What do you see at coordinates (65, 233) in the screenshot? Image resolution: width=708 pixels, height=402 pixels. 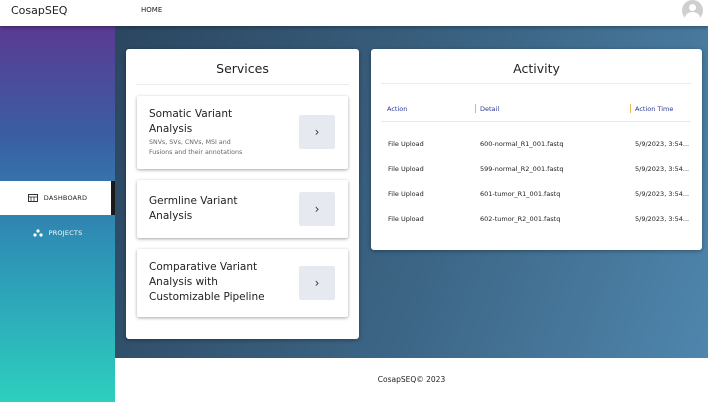 I see `sidebar-item-label: PROJECTS` at bounding box center [65, 233].